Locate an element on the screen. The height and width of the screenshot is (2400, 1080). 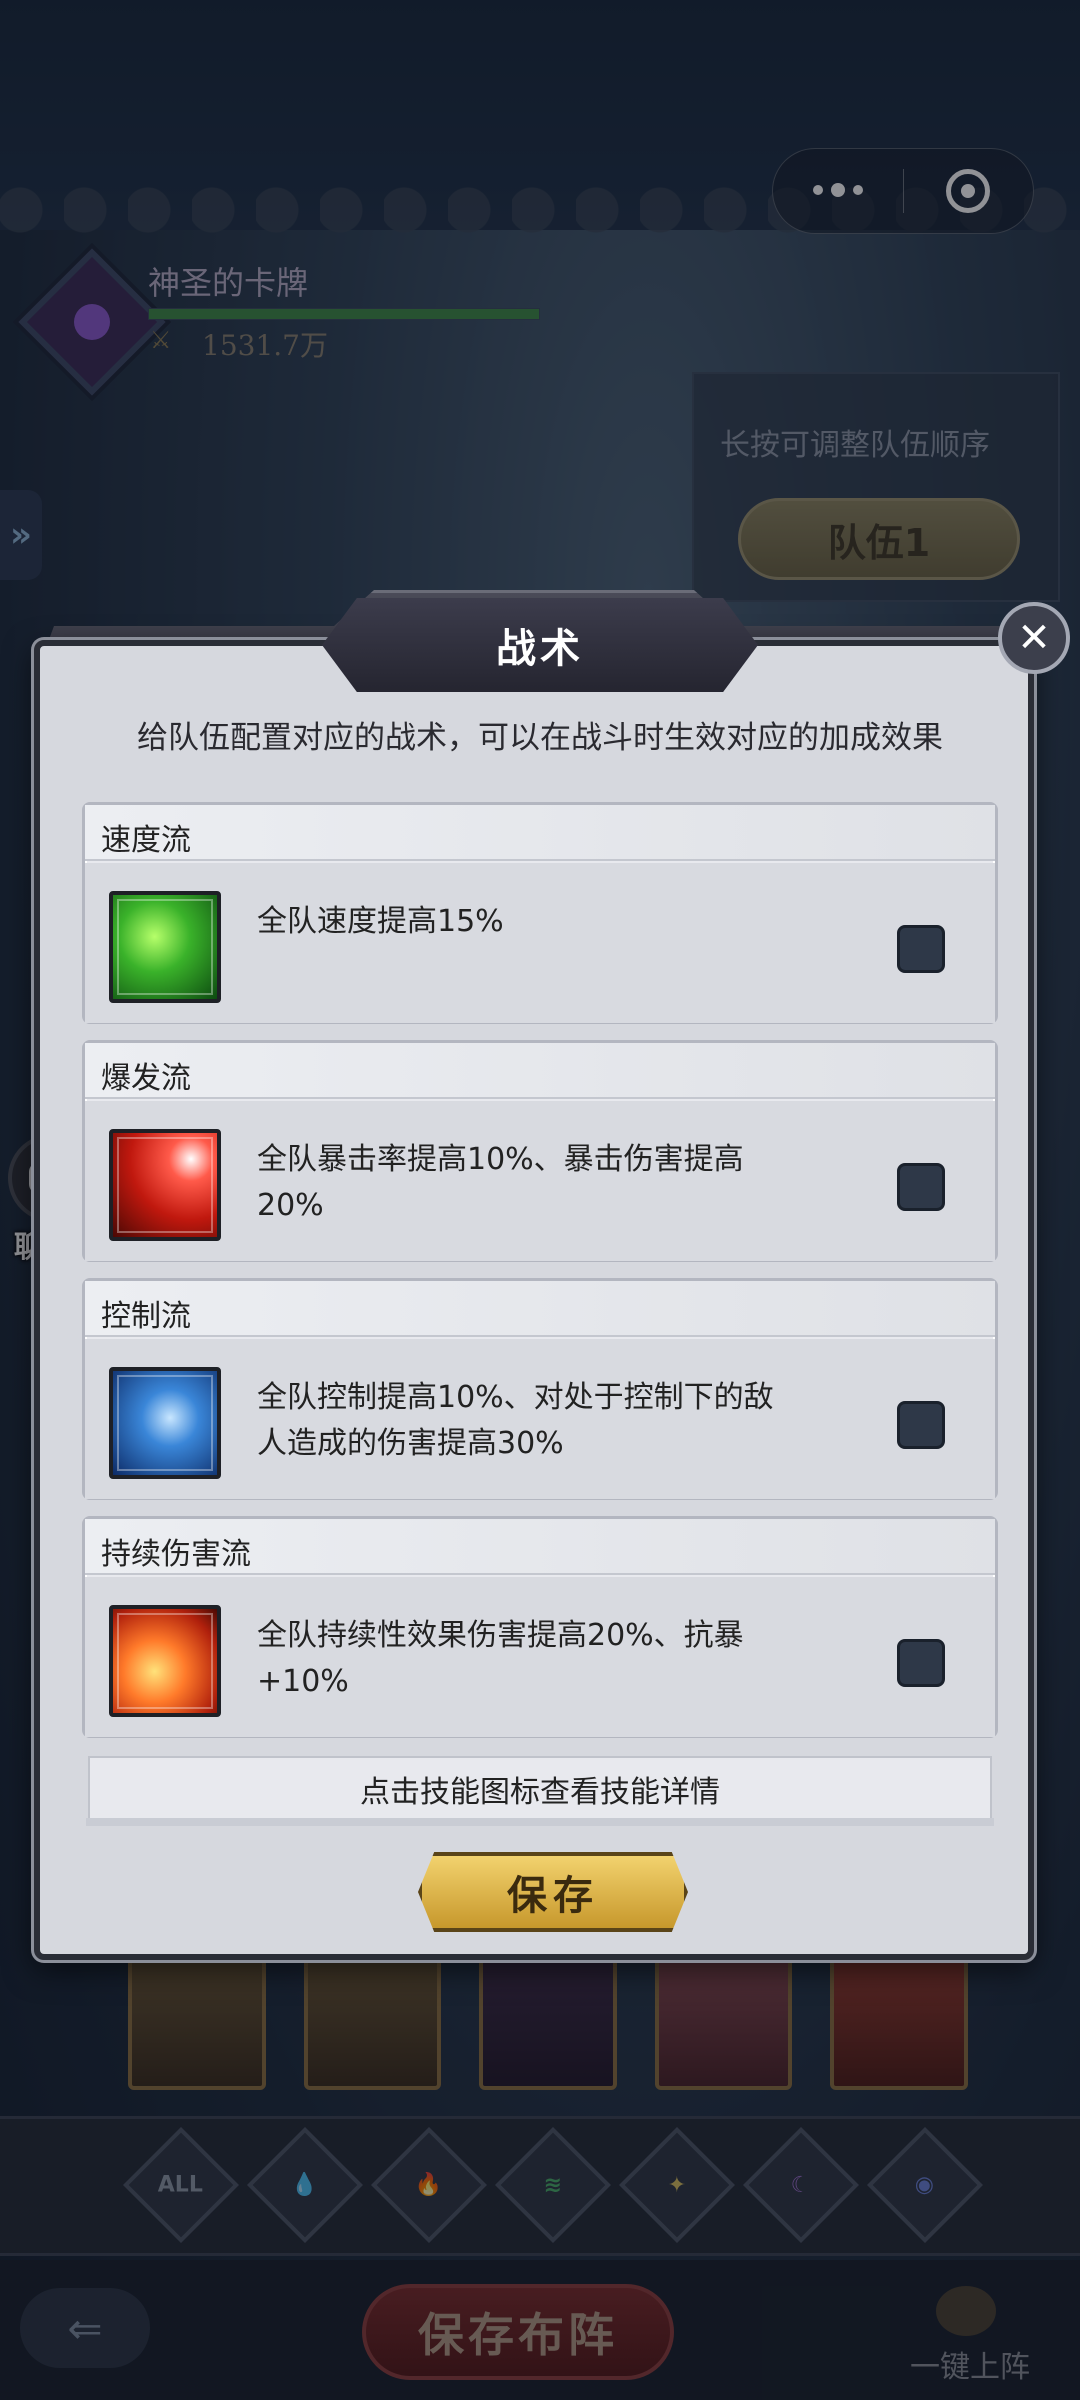
tactic-card-control: 控制流 全队控制提高10%、对处于控制下的敌人造成的伤害提高30% is located at coordinates (540, 1389).